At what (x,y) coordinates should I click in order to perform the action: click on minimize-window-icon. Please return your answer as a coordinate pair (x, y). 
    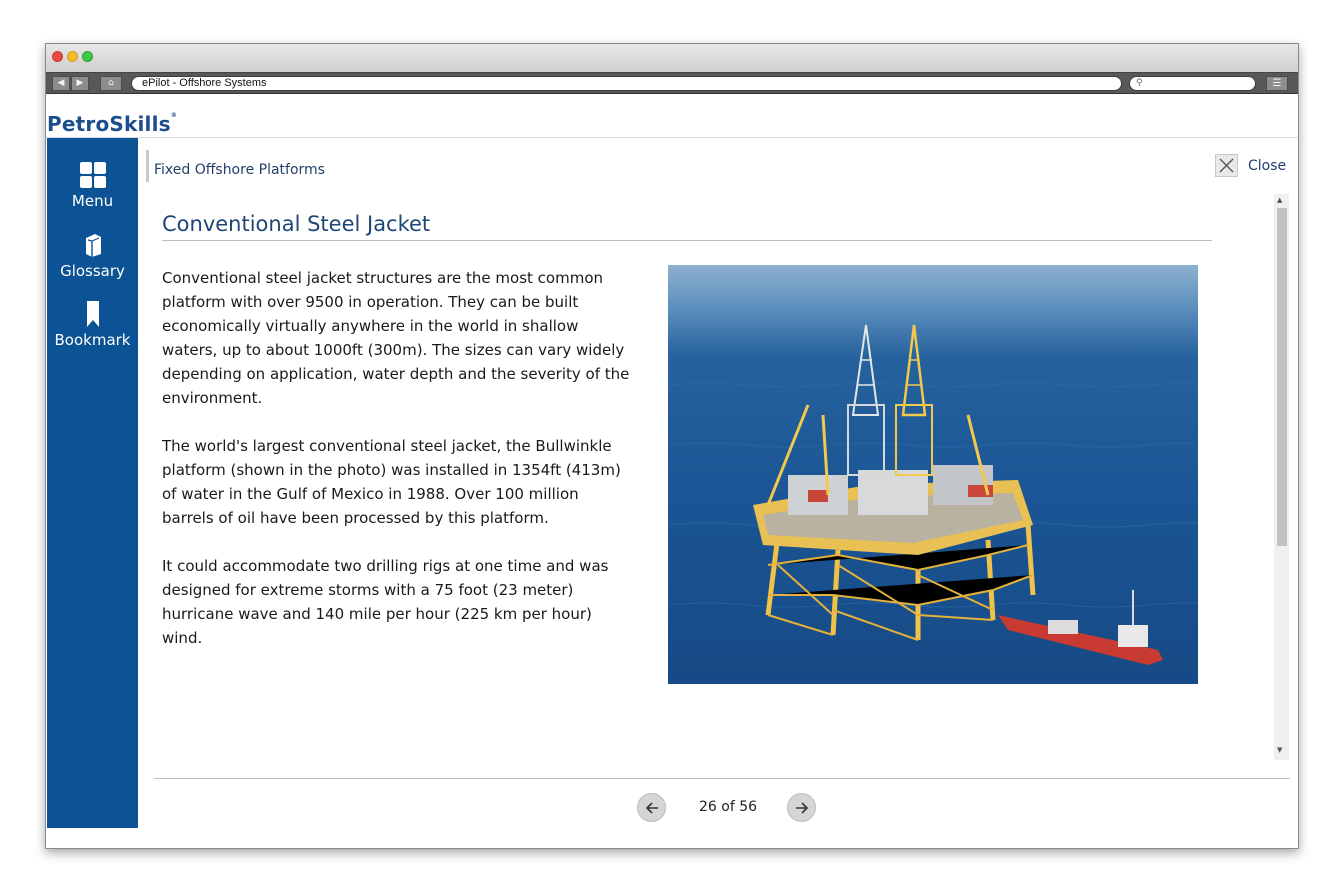
    Looking at the image, I should click on (72, 56).